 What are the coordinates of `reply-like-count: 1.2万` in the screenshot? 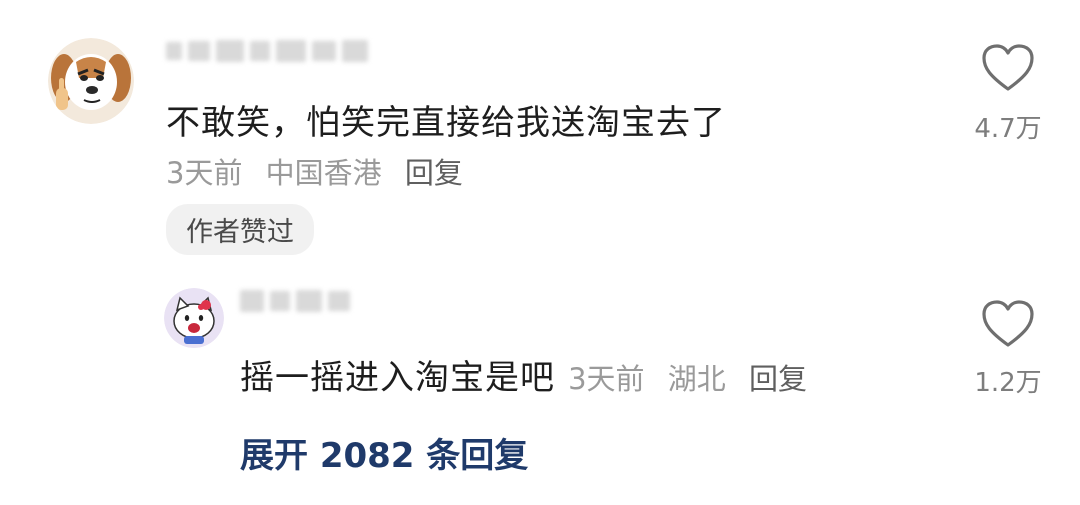 It's located at (1008, 383).